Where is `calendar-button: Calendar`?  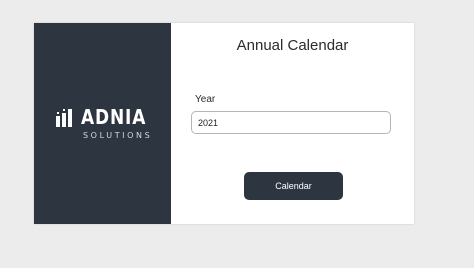 calendar-button: Calendar is located at coordinates (293, 186).